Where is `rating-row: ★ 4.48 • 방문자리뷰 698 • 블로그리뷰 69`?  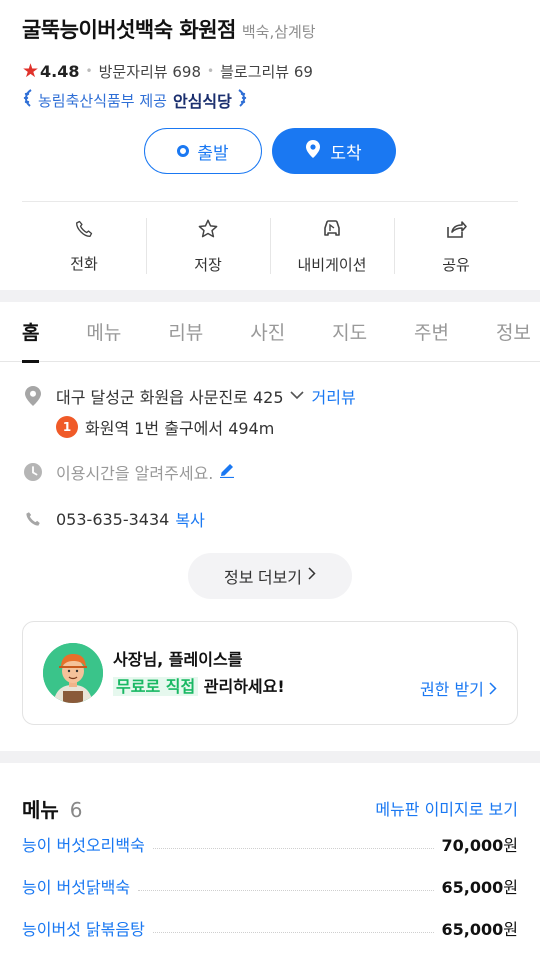 rating-row: ★ 4.48 • 방문자리뷰 698 • 블로그리뷰 69 is located at coordinates (270, 71).